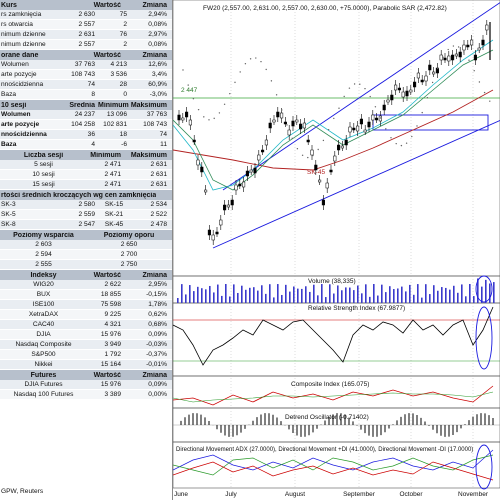 The image size is (500, 500). What do you see at coordinates (333, 460) in the screenshot?
I see `dmi-adx-line` at bounding box center [333, 460].